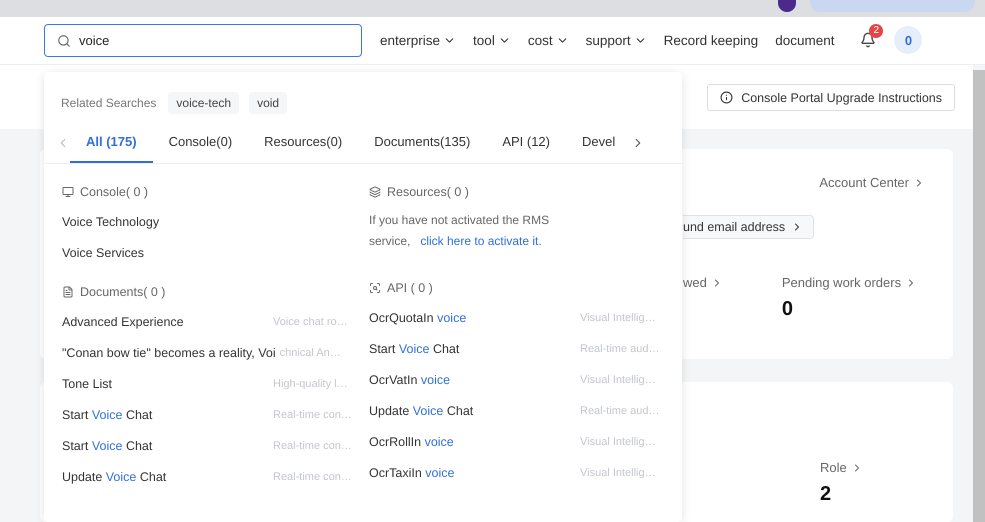 The height and width of the screenshot is (522, 985). What do you see at coordinates (422, 142) in the screenshot?
I see `category-tab: Documents(135)` at bounding box center [422, 142].